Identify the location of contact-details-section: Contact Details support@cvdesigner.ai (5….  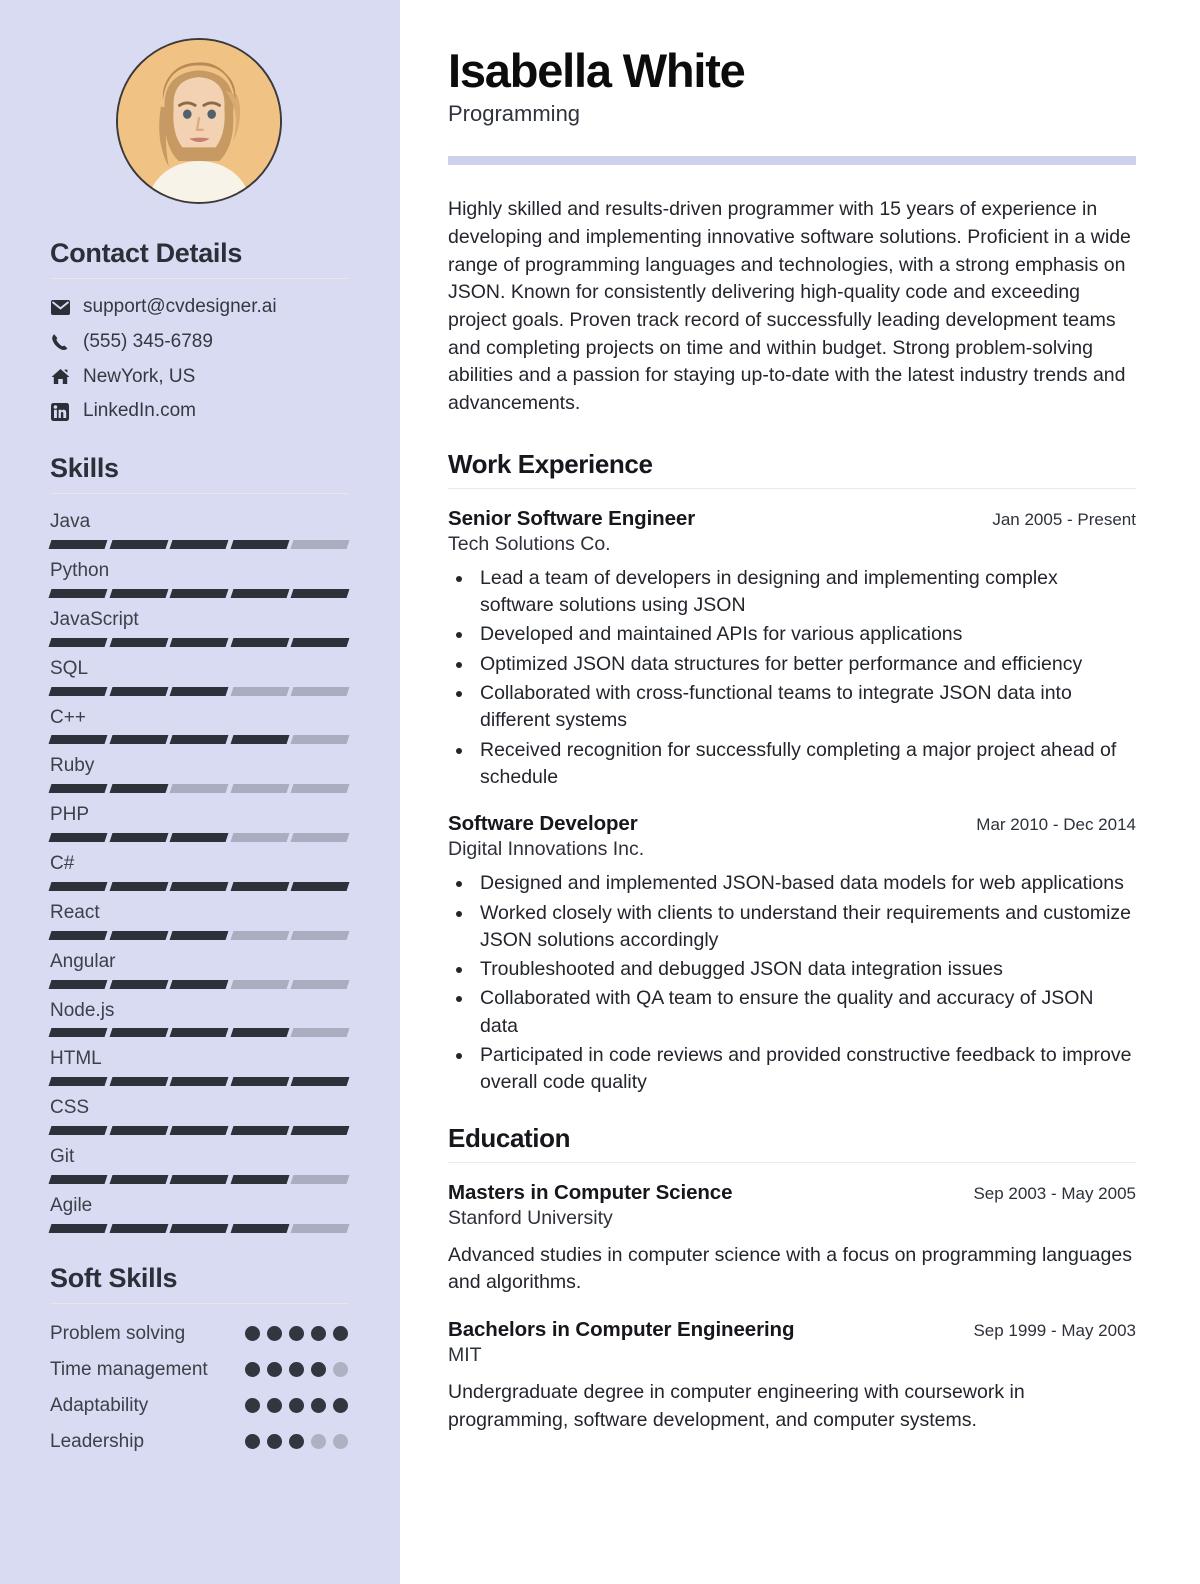
(199, 330).